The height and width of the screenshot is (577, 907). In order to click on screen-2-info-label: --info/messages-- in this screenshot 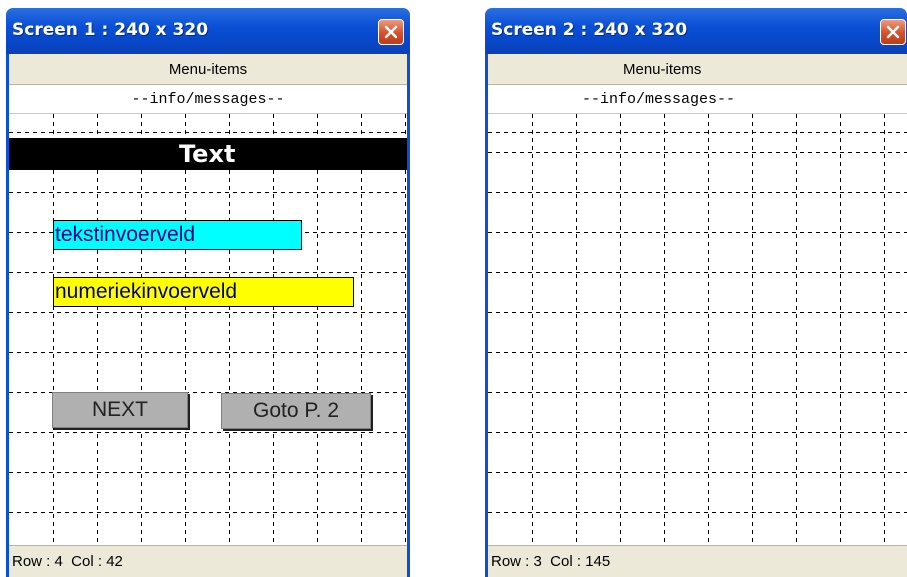, I will do `click(659, 99)`.